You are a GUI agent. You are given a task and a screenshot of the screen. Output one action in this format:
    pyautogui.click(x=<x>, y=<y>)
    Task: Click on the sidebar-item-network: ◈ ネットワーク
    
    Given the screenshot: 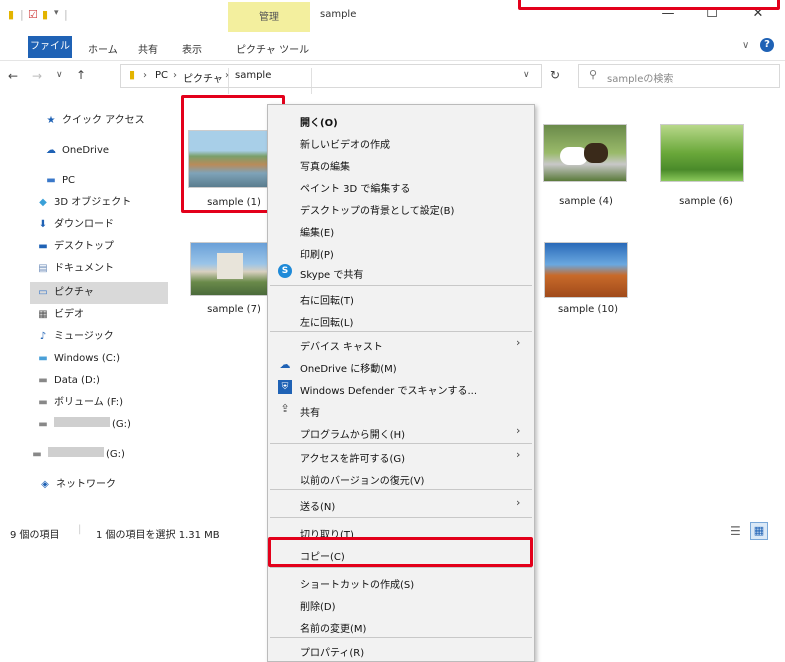 What is the action you would take?
    pyautogui.click(x=77, y=485)
    